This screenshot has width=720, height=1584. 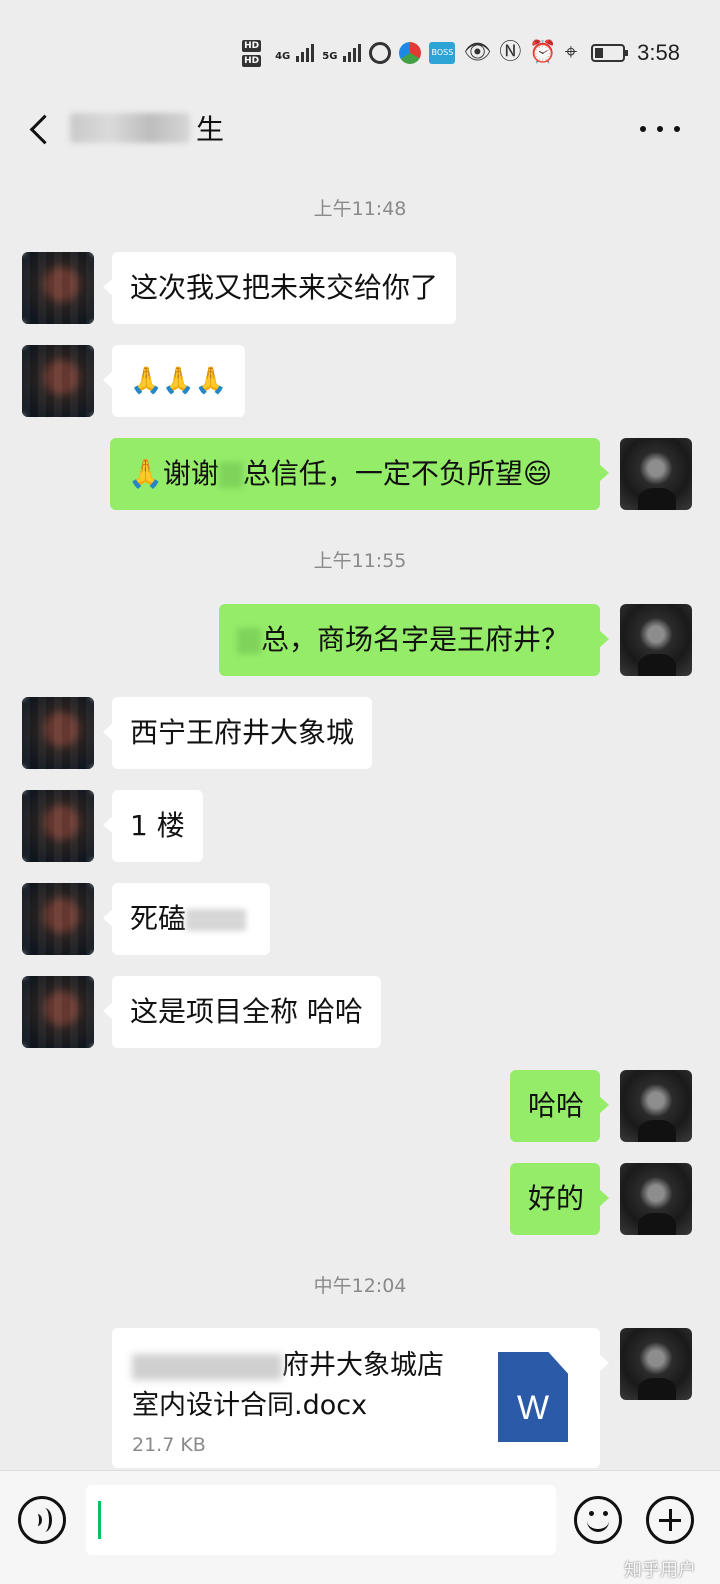 What do you see at coordinates (153, 826) in the screenshot?
I see `received-message: 1 楼` at bounding box center [153, 826].